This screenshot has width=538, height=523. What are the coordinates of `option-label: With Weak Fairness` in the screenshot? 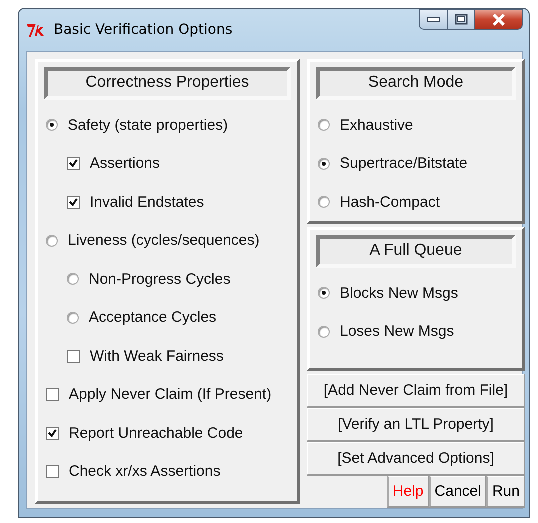 It's located at (157, 356).